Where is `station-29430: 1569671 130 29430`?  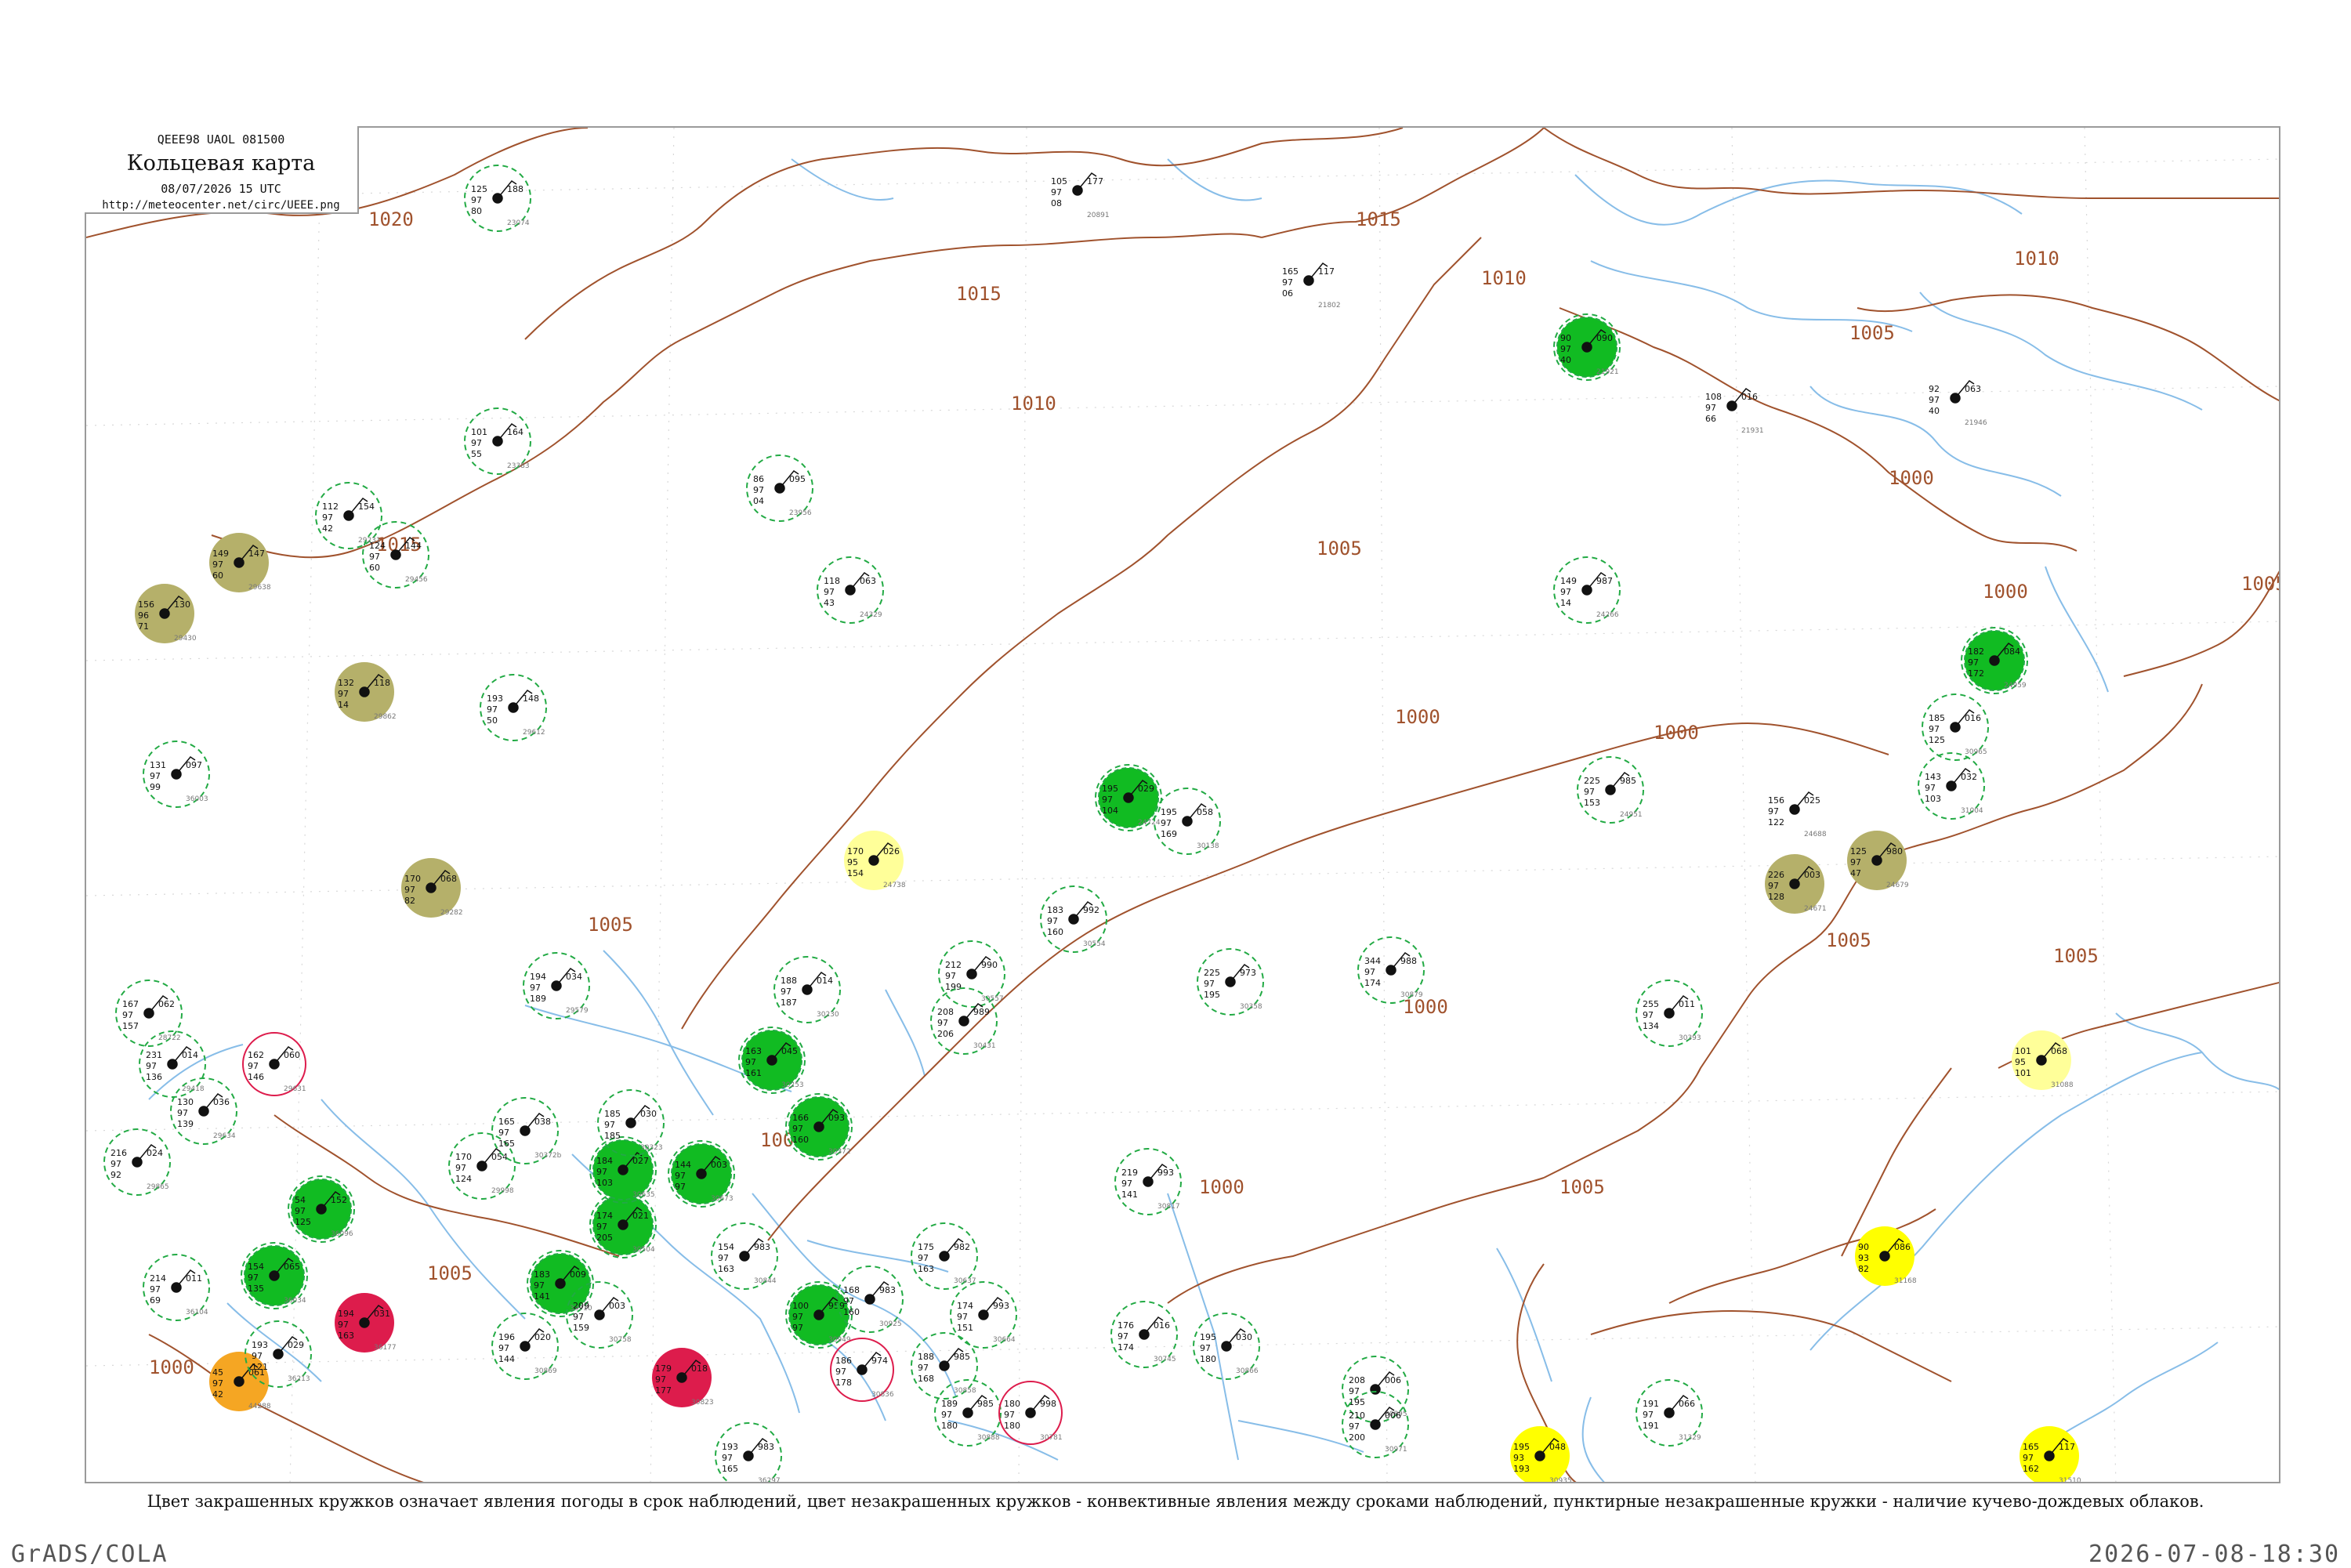 station-29430: 1569671 130 29430 is located at coordinates (166, 614).